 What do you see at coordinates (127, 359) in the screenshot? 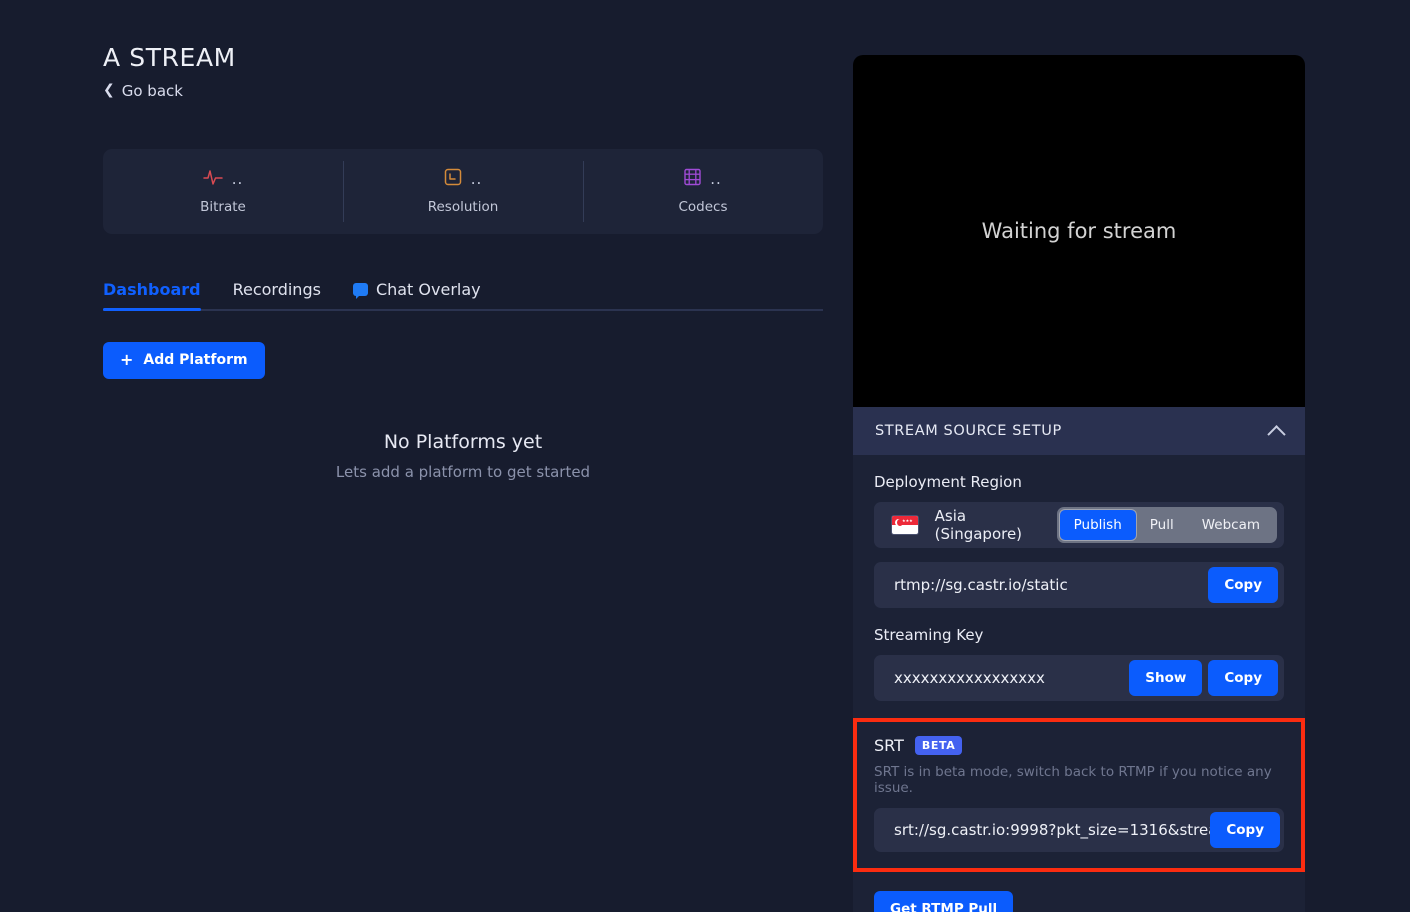
I see `plus-icon: +` at bounding box center [127, 359].